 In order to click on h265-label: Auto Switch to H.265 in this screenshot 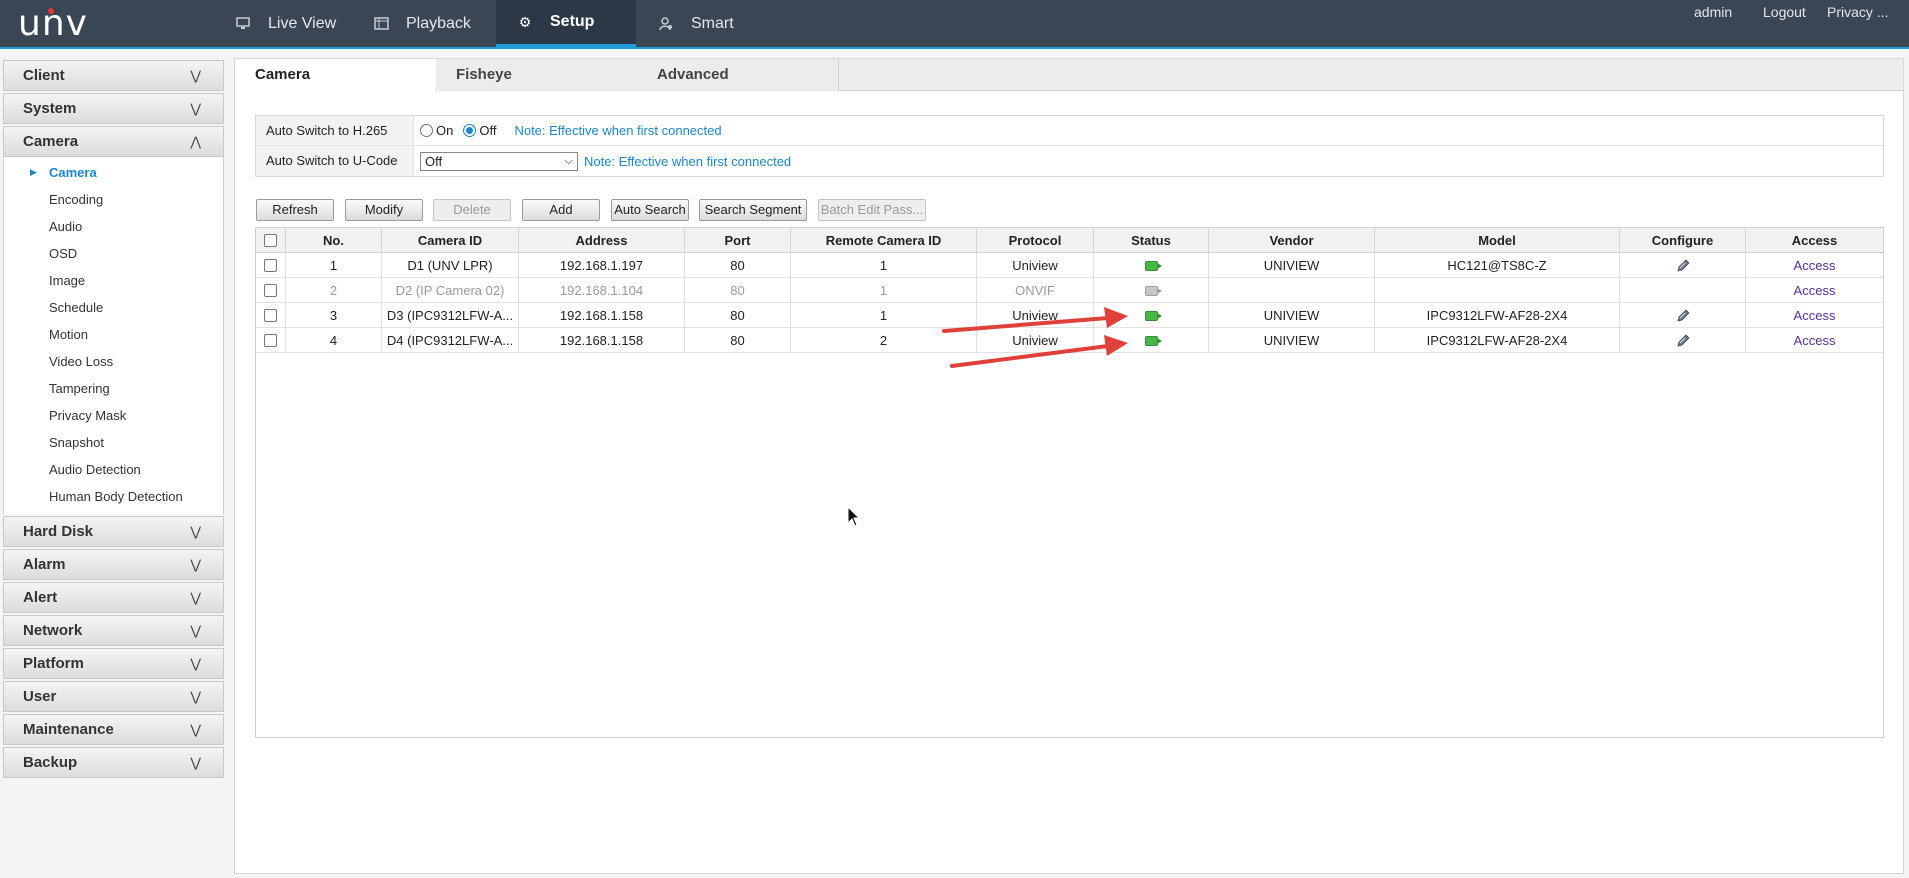, I will do `click(335, 130)`.